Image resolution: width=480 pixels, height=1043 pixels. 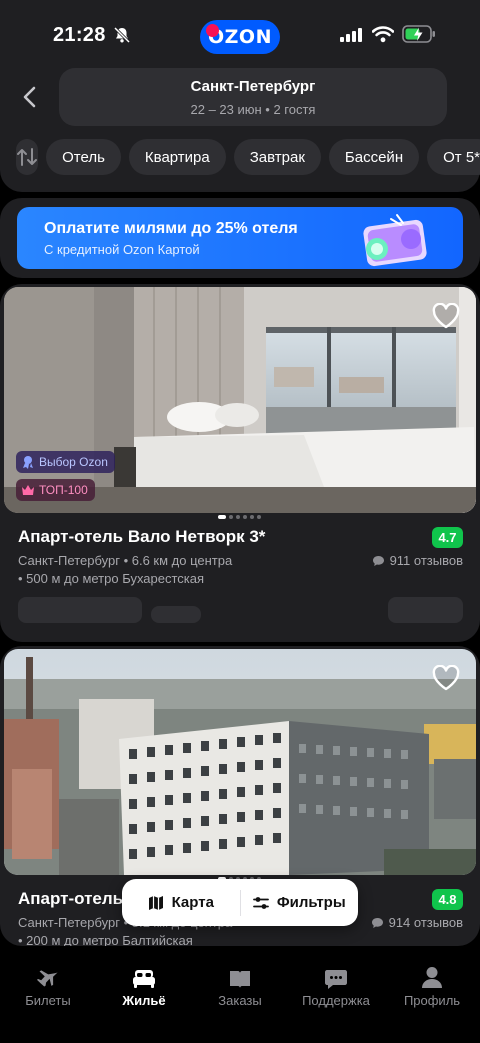 I want to click on filter-chip-hotel: Отель, so click(x=83, y=157).